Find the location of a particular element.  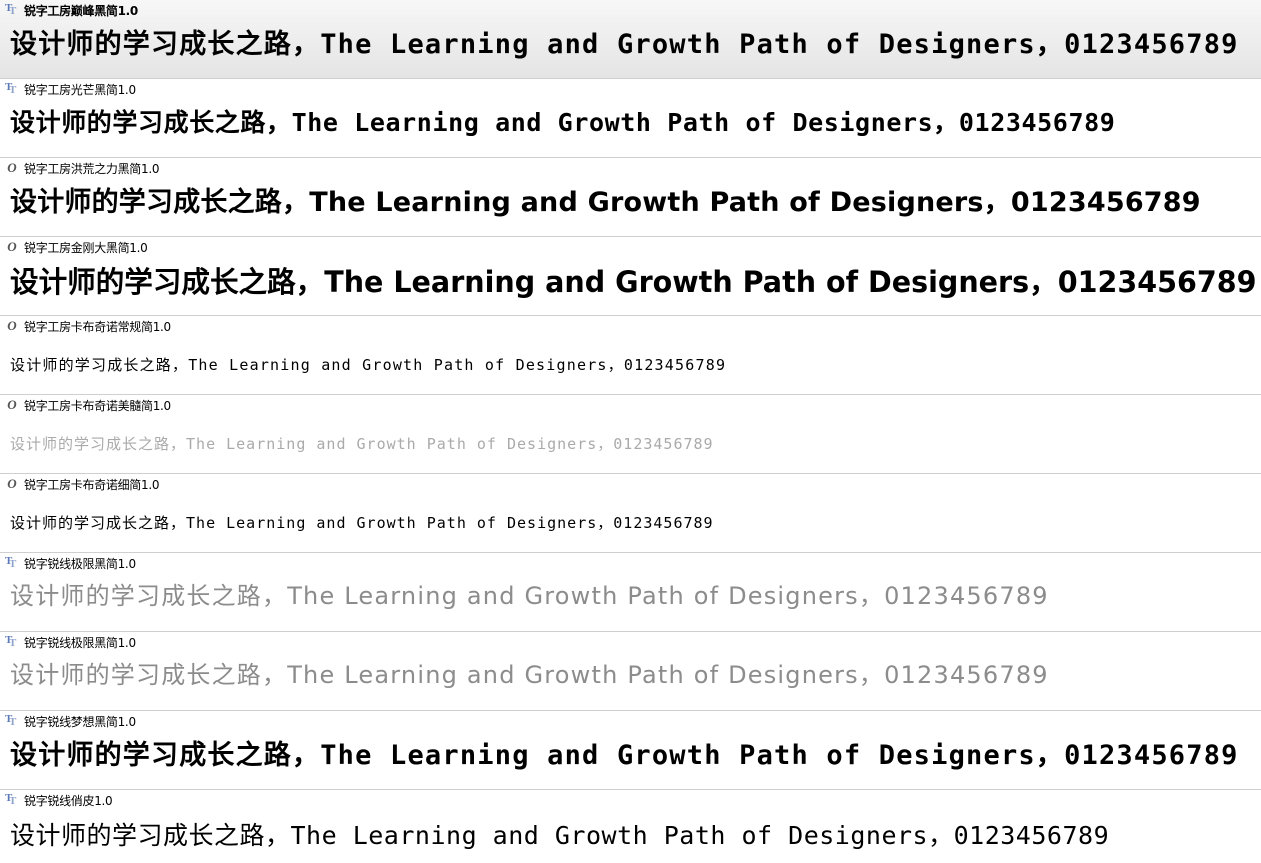

font-row-header: TT 锐字工房光芒黑简1.0 is located at coordinates (70, 89).